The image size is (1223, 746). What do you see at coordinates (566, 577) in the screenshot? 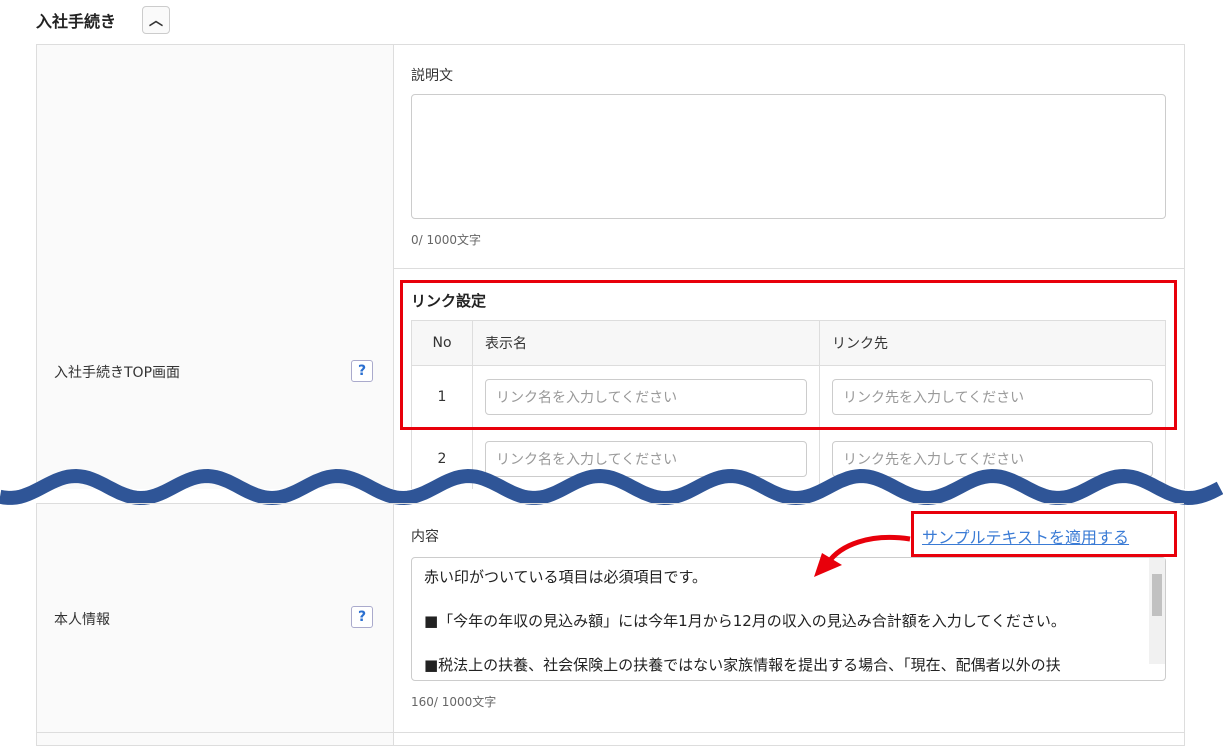
I see `content-line: 赤い印がついている項目は必須項目です。` at bounding box center [566, 577].